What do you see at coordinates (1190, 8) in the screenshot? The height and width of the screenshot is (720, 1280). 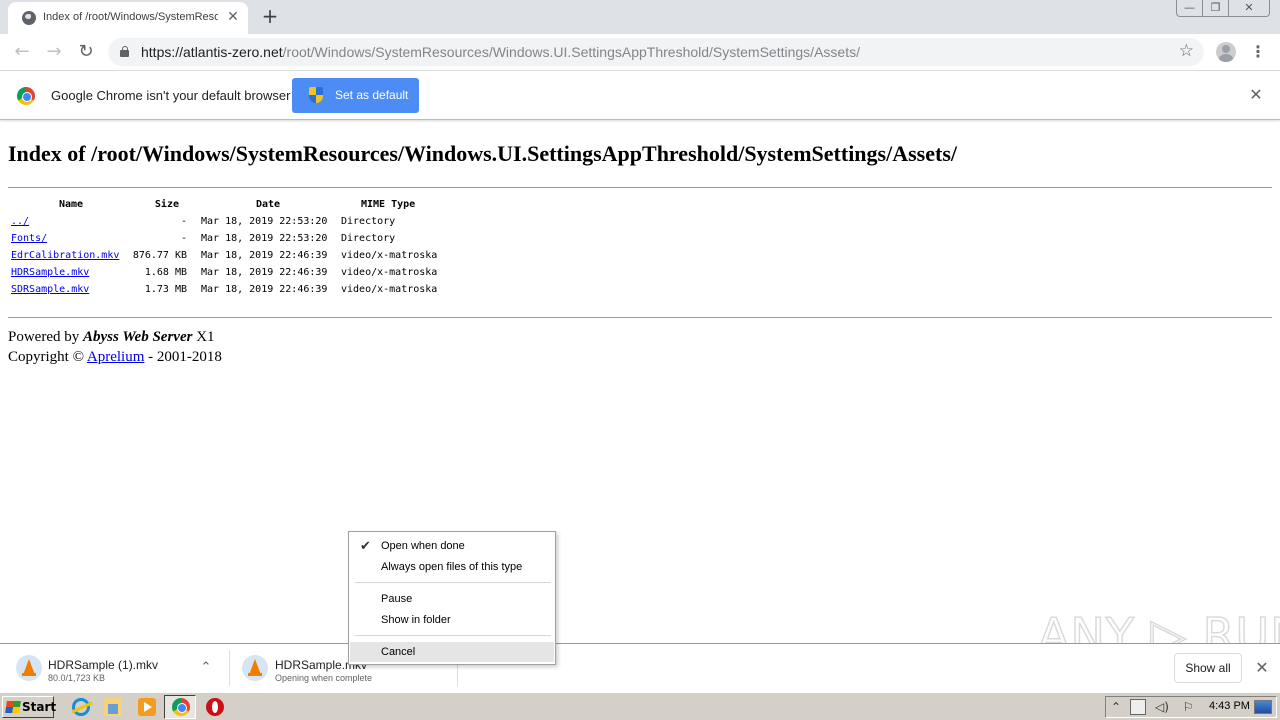 I see `minimize-button: —` at bounding box center [1190, 8].